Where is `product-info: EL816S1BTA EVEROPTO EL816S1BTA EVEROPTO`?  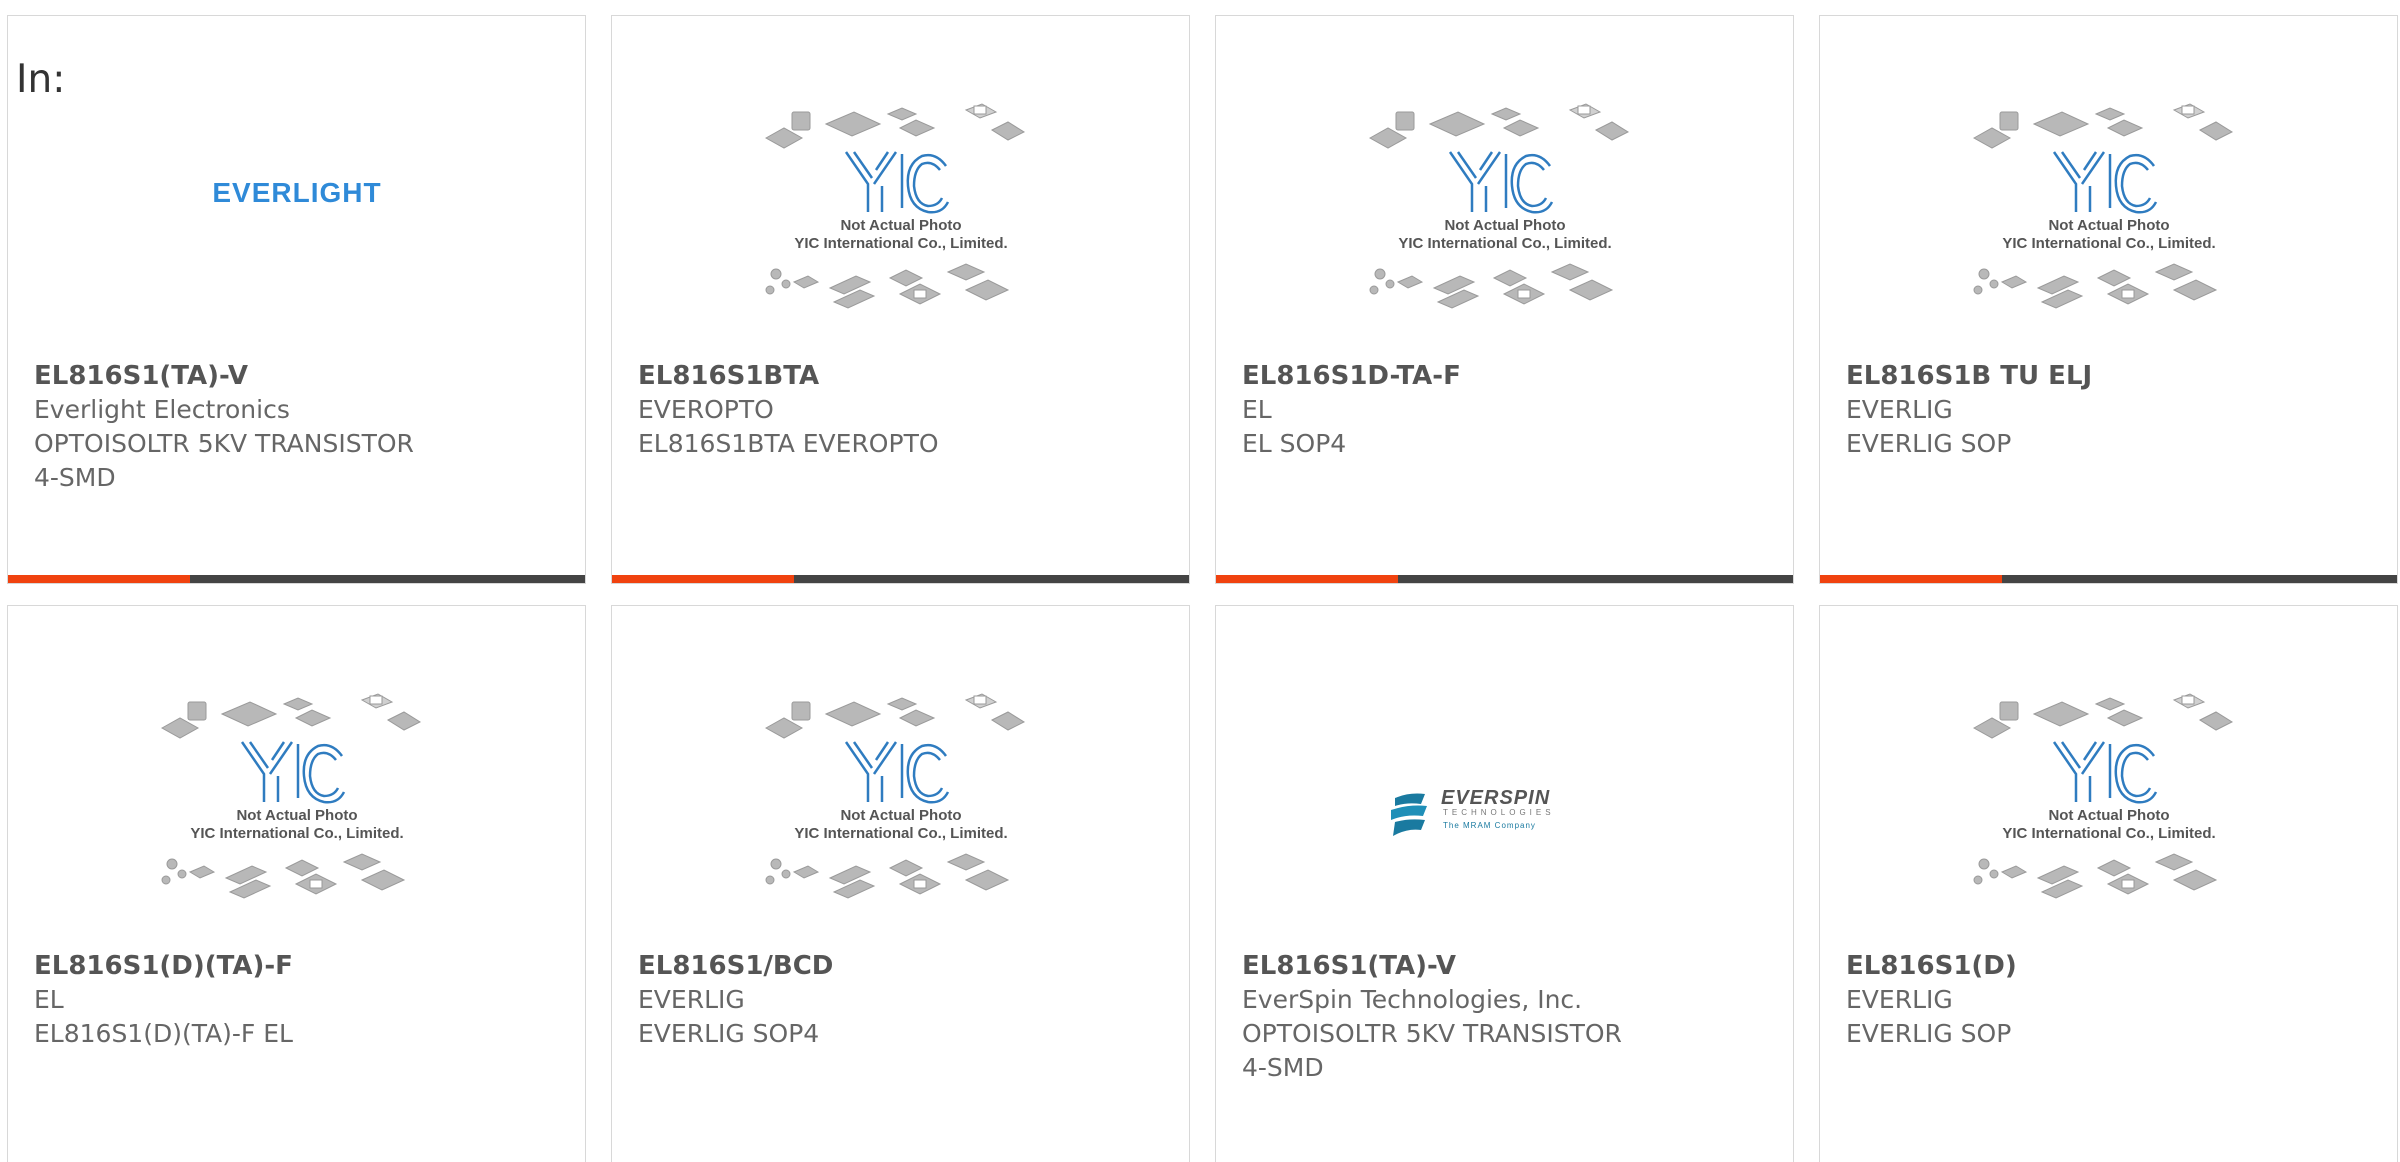 product-info: EL816S1BTA EVEROPTO EL816S1BTA EVEROPTO is located at coordinates (908, 410).